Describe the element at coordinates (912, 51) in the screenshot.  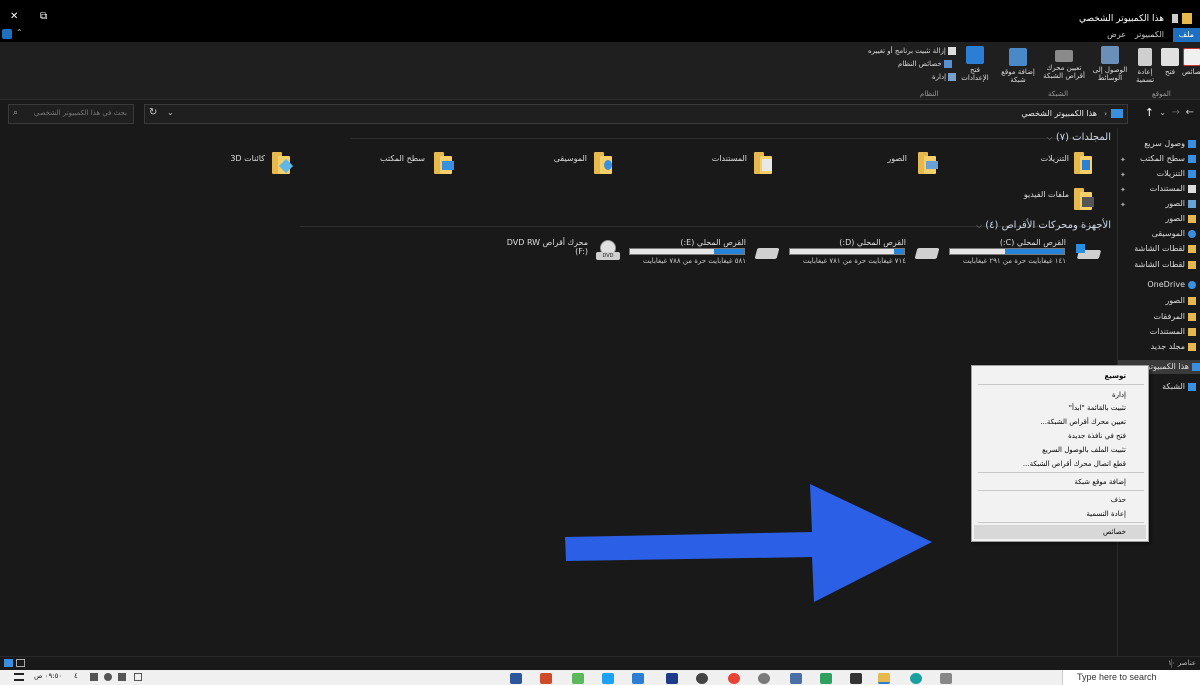
I see `uninstall-program-item: إزالة تثبيت برنامج أو تغييره` at that location.